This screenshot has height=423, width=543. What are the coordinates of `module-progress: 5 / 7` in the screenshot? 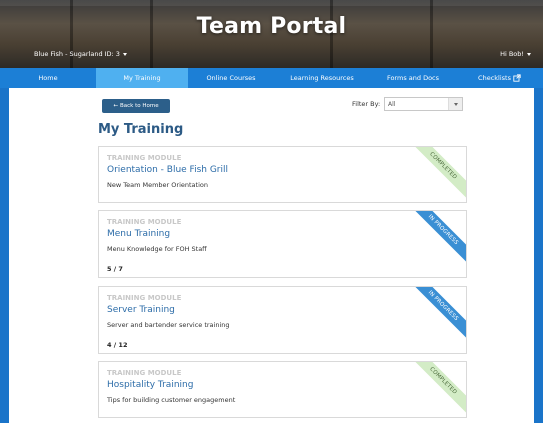 It's located at (115, 269).